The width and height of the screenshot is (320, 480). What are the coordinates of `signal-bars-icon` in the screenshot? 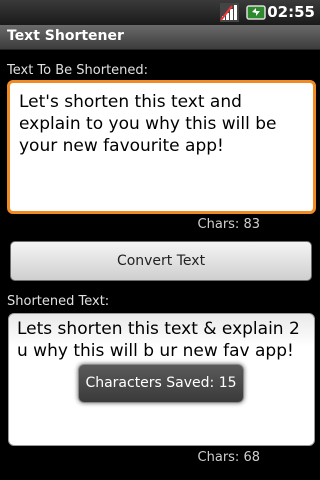 It's located at (229, 12).